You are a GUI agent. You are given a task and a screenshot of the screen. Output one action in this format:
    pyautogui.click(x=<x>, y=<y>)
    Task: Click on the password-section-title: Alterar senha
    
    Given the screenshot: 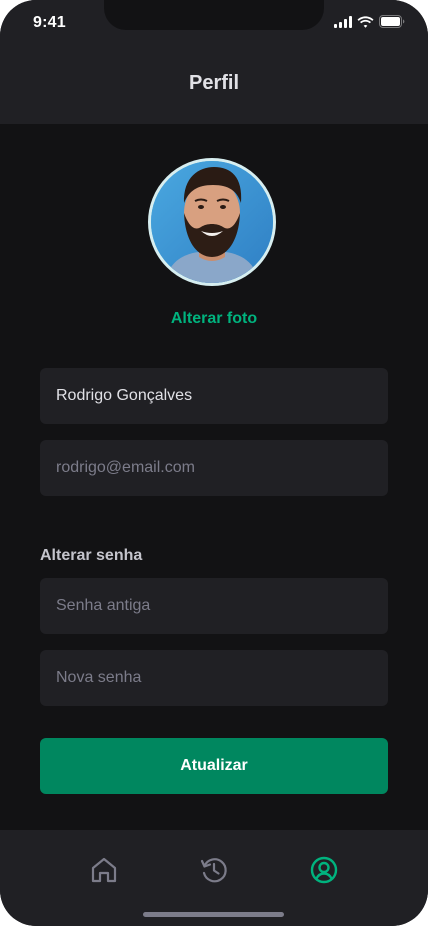 What is the action you would take?
    pyautogui.click(x=91, y=555)
    